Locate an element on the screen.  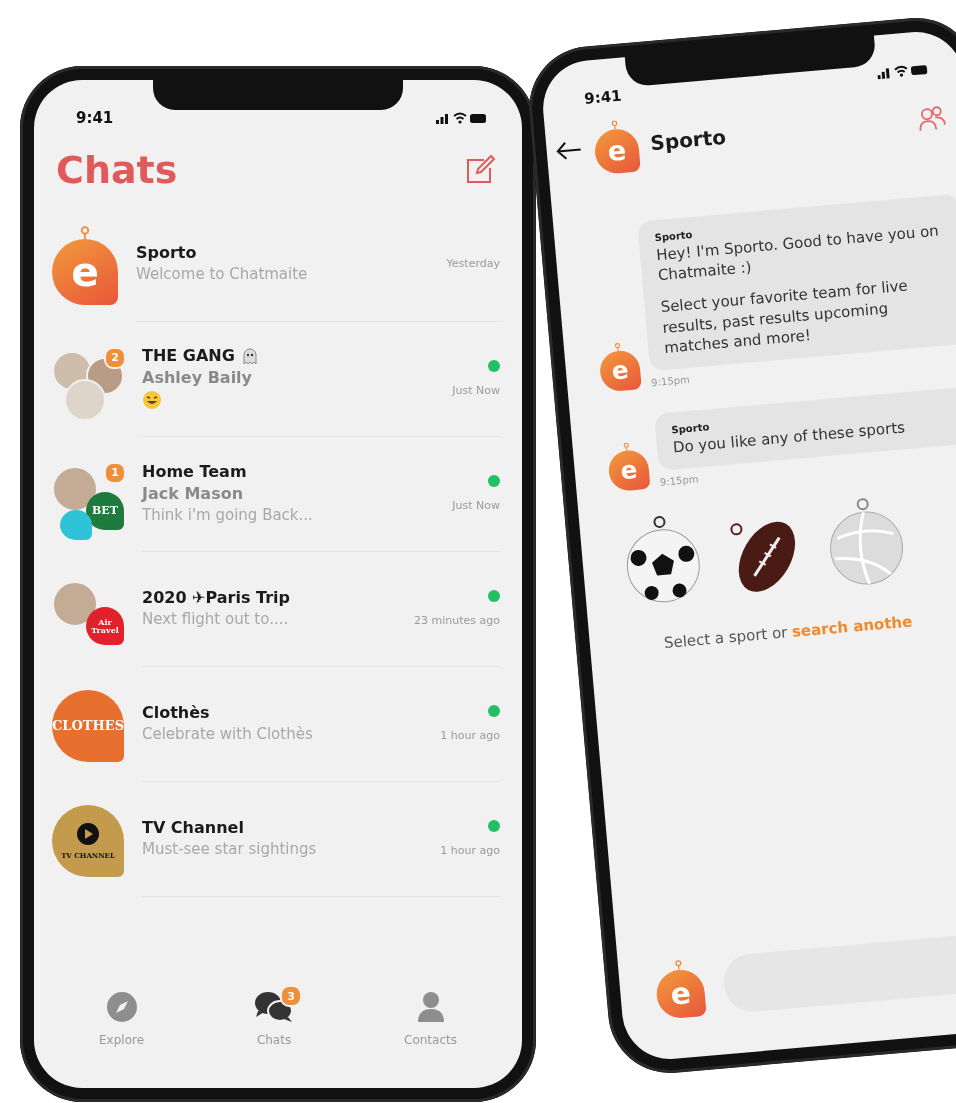
brand-name: CLOTHES is located at coordinates (88, 725).